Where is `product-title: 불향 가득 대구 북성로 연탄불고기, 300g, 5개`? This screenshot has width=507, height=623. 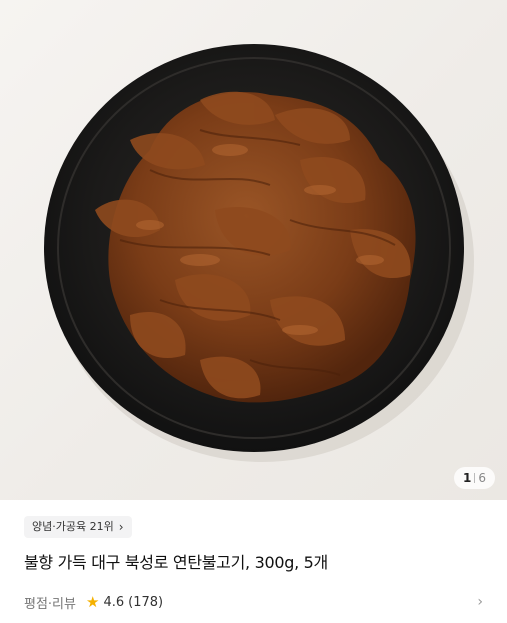
product-title: 불향 가득 대구 북성로 연탄불고기, 300g, 5개 is located at coordinates (176, 562).